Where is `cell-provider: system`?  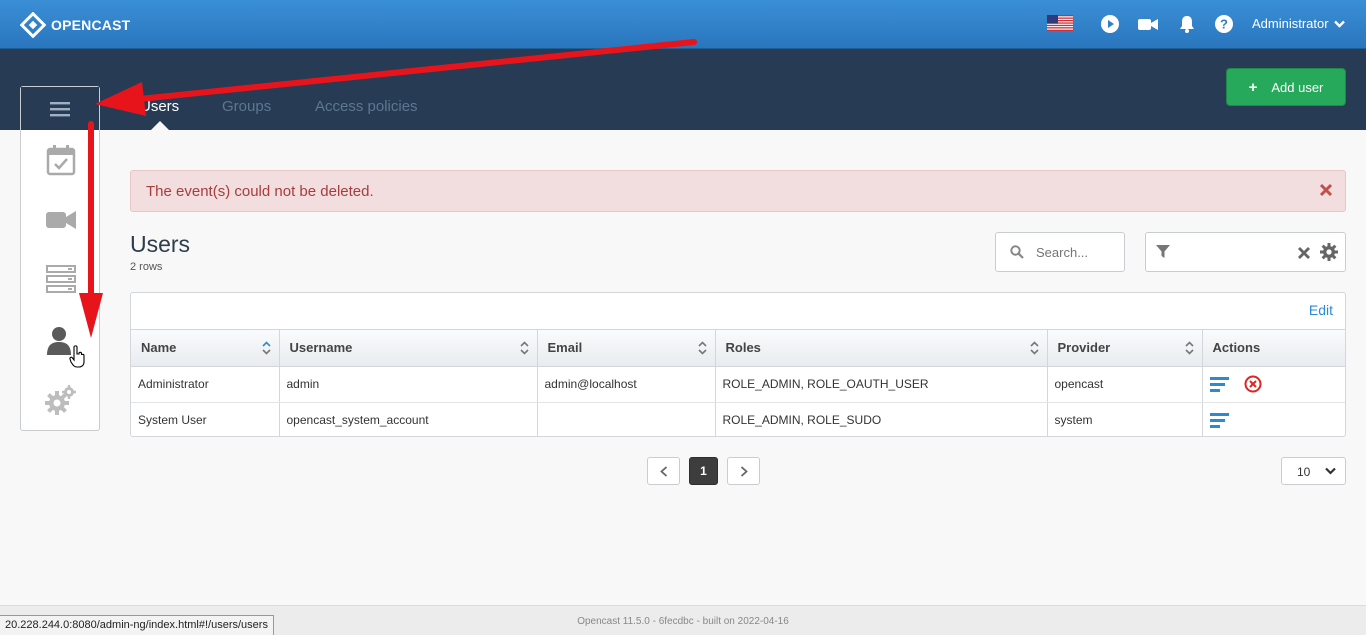 cell-provider: system is located at coordinates (1125, 419).